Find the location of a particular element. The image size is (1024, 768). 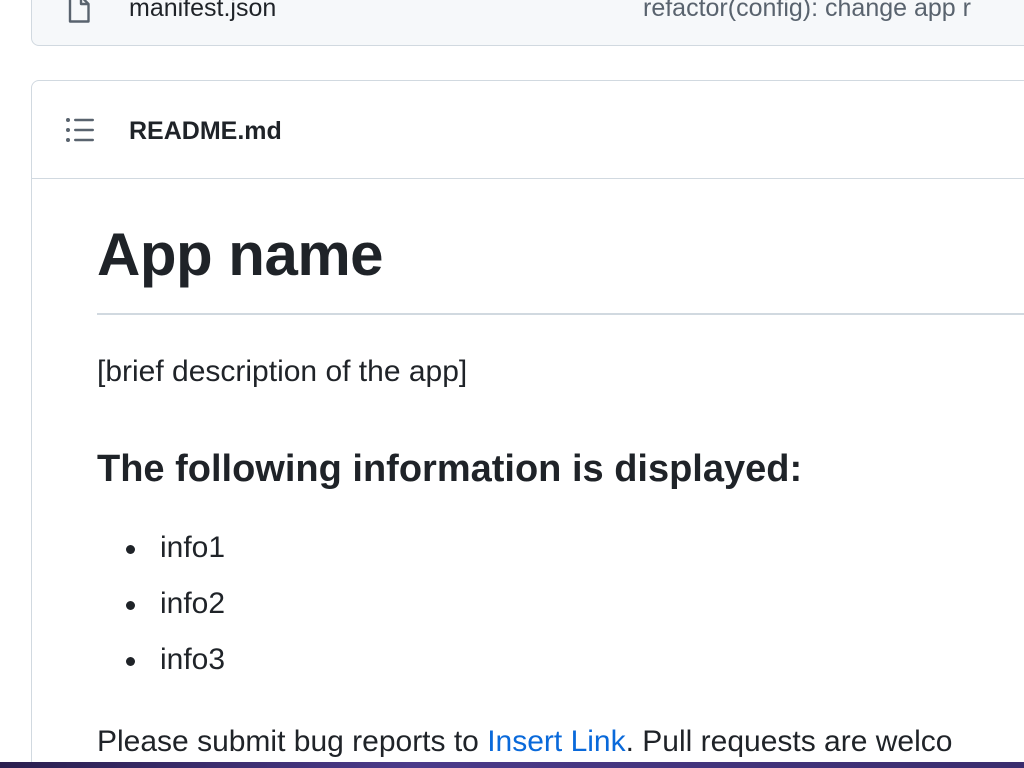

dock-edge is located at coordinates (512, 765).